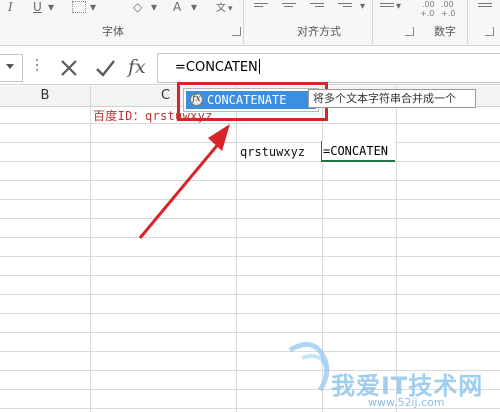  What do you see at coordinates (184, 181) in the screenshot?
I see `annotation-arrow-icon` at bounding box center [184, 181].